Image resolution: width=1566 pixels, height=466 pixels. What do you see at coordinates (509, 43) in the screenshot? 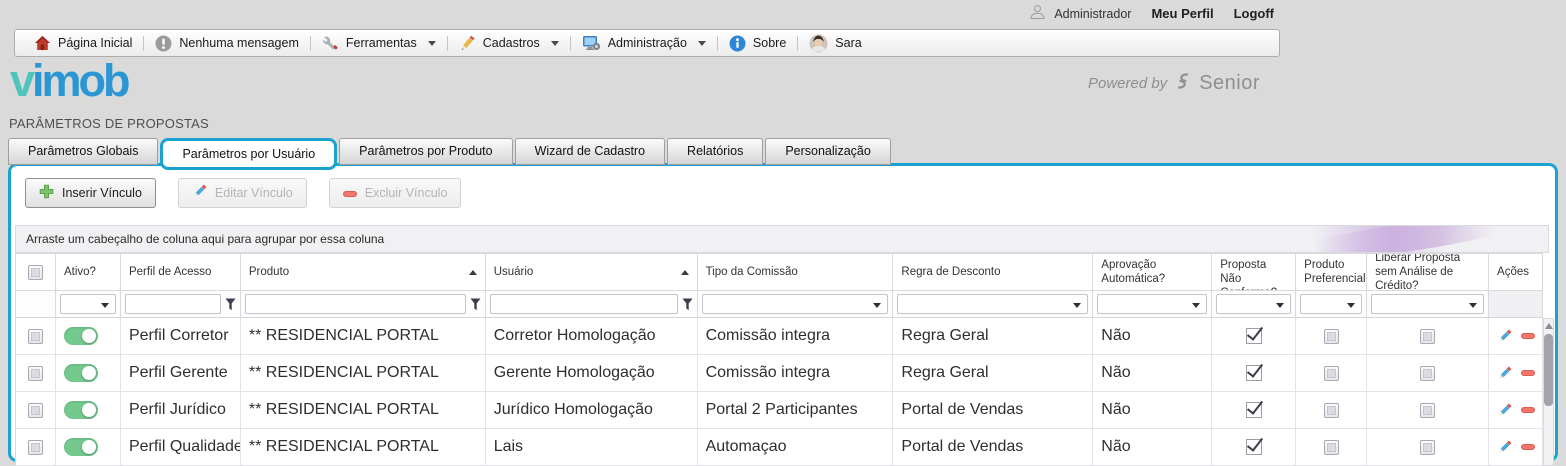
I see `menu-item-cadastros: Cadastros` at bounding box center [509, 43].